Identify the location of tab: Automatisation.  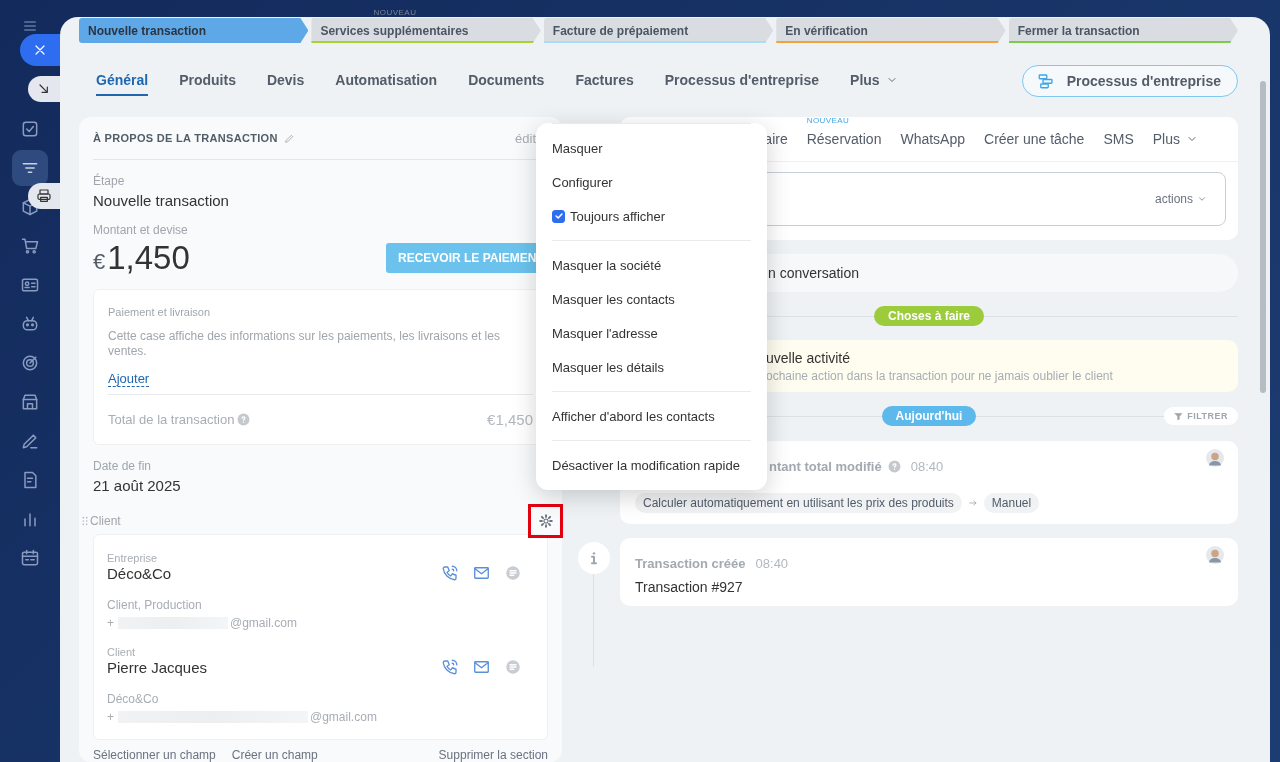
(386, 81).